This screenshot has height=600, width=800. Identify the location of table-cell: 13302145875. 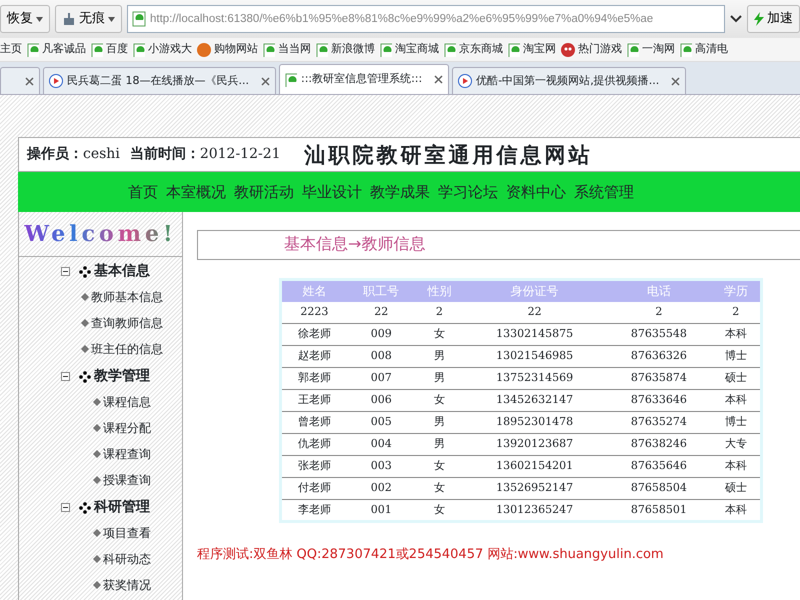
(534, 335).